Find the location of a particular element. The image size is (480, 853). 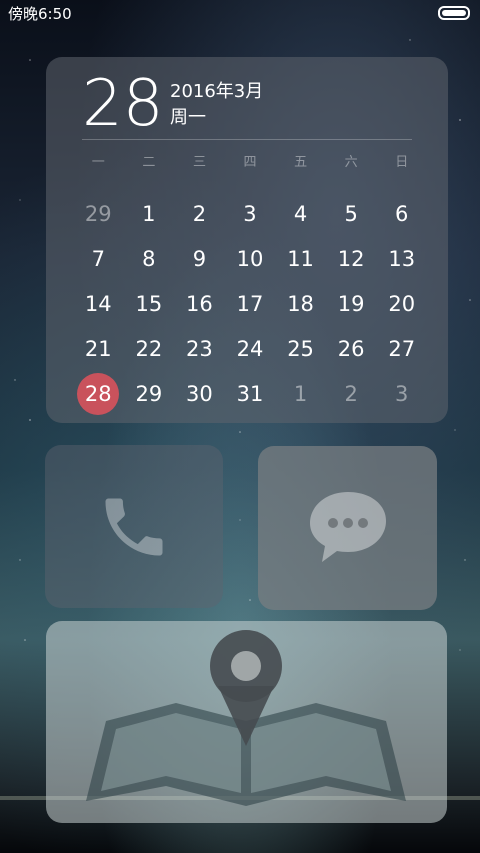

calendar-divider is located at coordinates (247, 139).